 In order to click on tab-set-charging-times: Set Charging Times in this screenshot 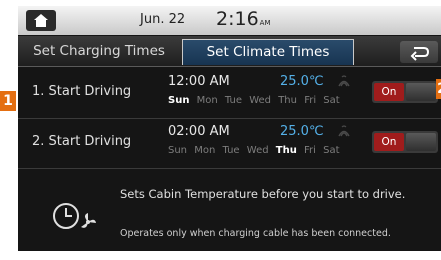, I will do `click(99, 51)`.